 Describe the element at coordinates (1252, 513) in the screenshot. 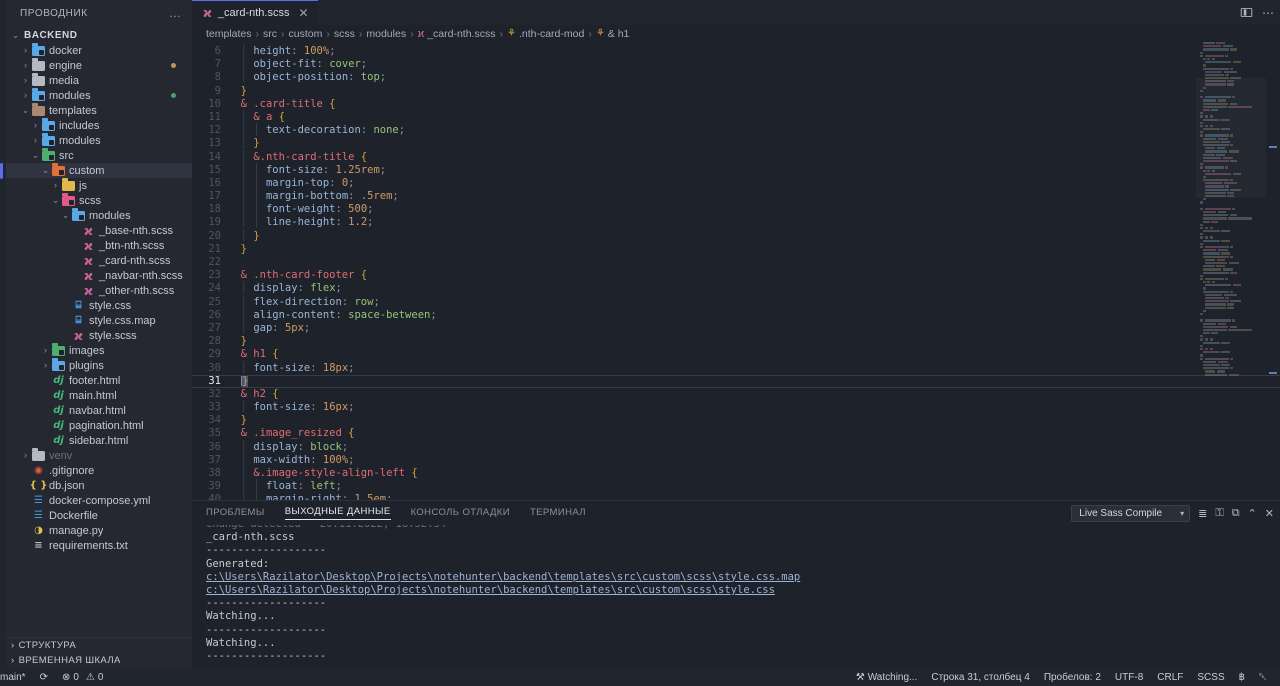

I see `collapse-panel-icon: ⌃` at that location.